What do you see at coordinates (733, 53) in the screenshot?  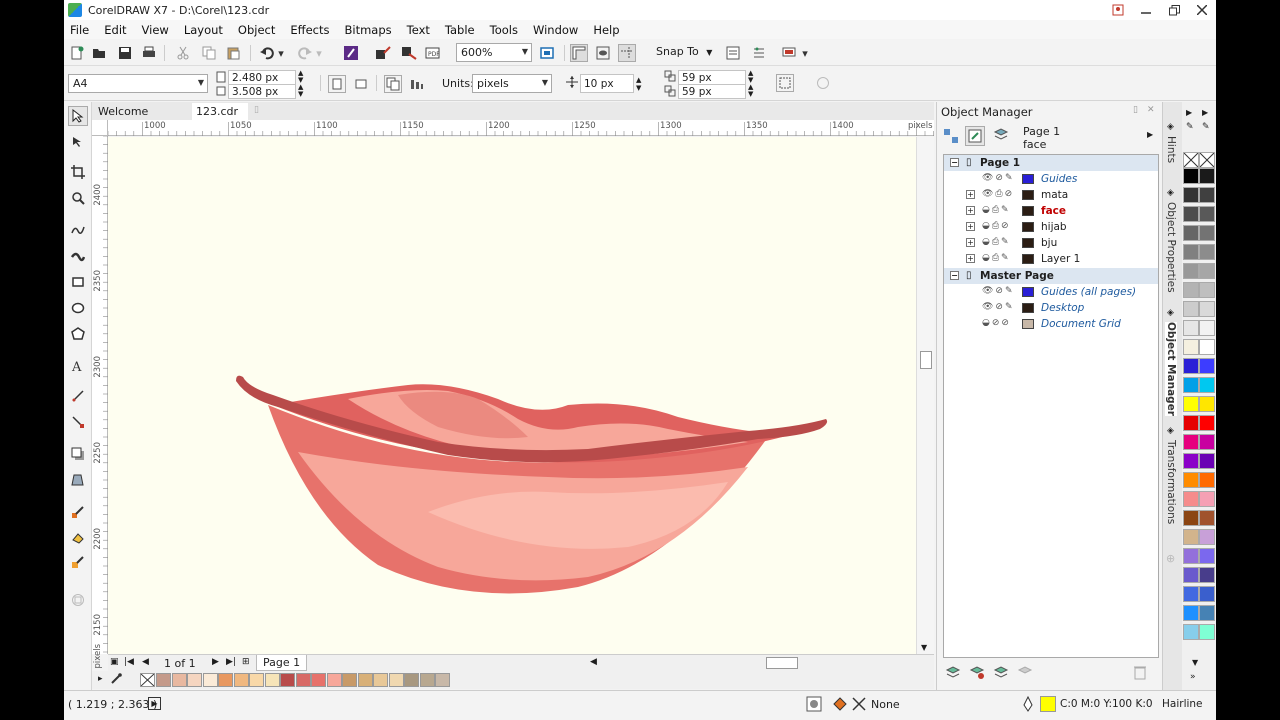 I see `options-icon` at bounding box center [733, 53].